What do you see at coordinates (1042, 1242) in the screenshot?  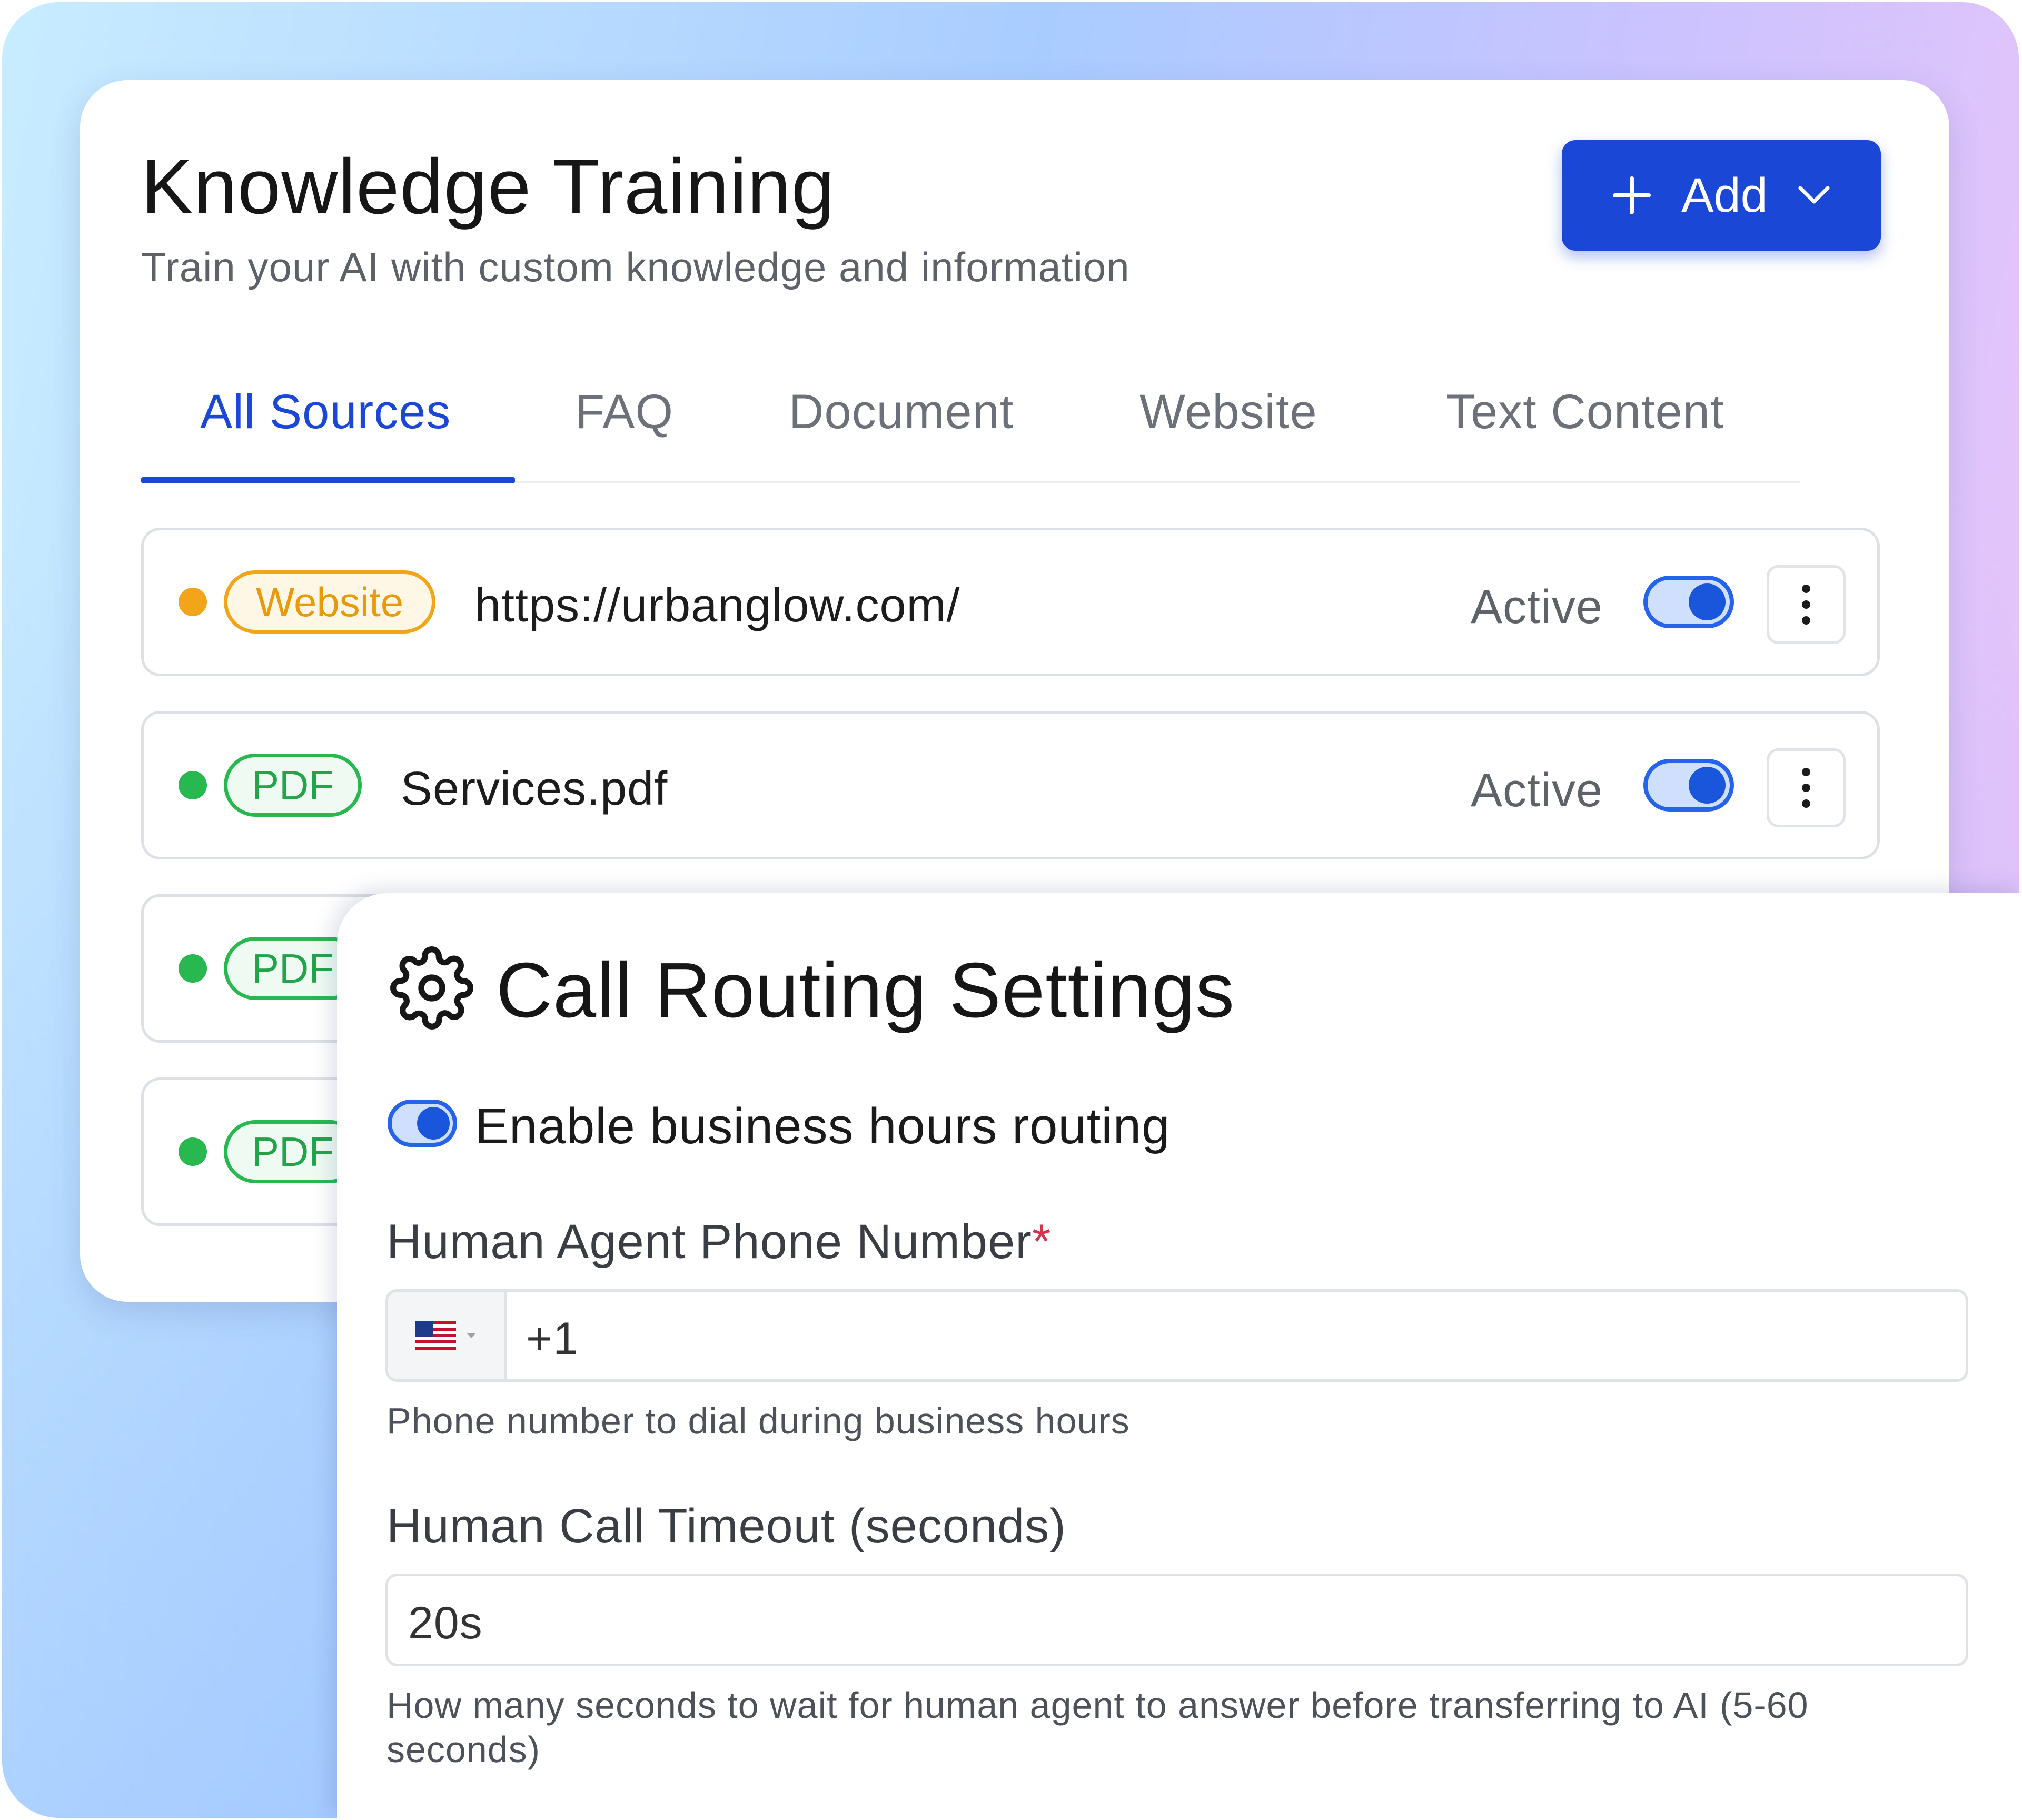 I see `required-marker: *` at bounding box center [1042, 1242].